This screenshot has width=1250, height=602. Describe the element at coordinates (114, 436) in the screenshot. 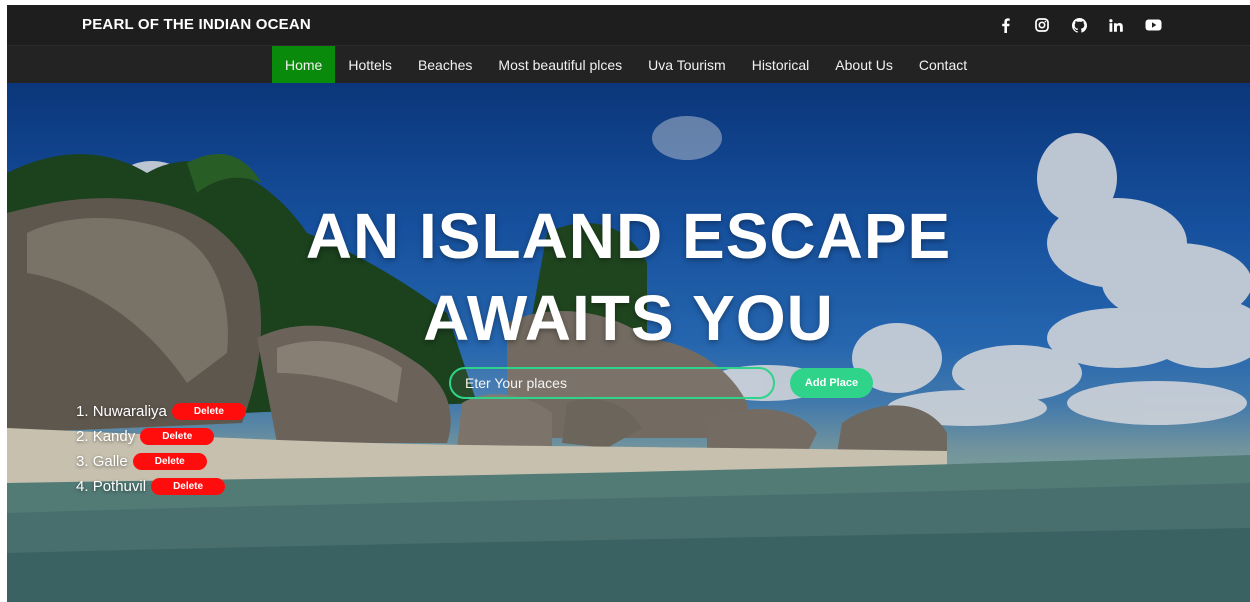

I see `place-name: Kandy` at that location.